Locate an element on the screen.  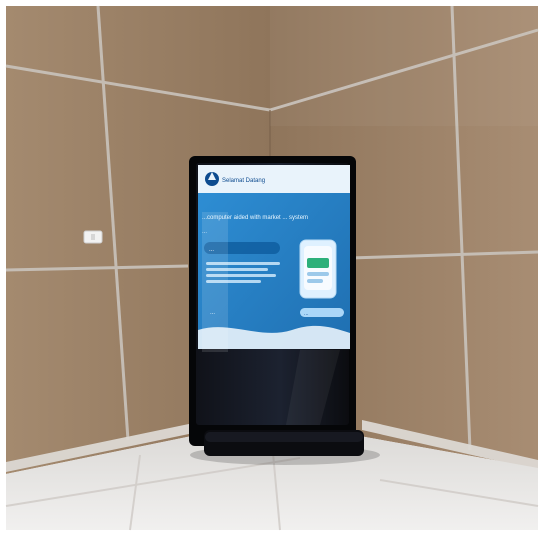
logo-icon is located at coordinates (212, 179).